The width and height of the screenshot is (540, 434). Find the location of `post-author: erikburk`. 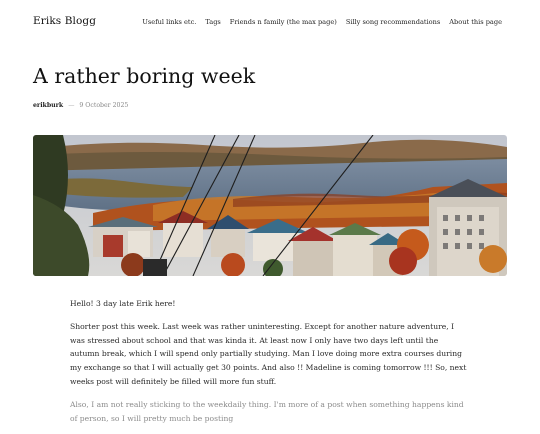

post-author: erikburk is located at coordinates (48, 105).